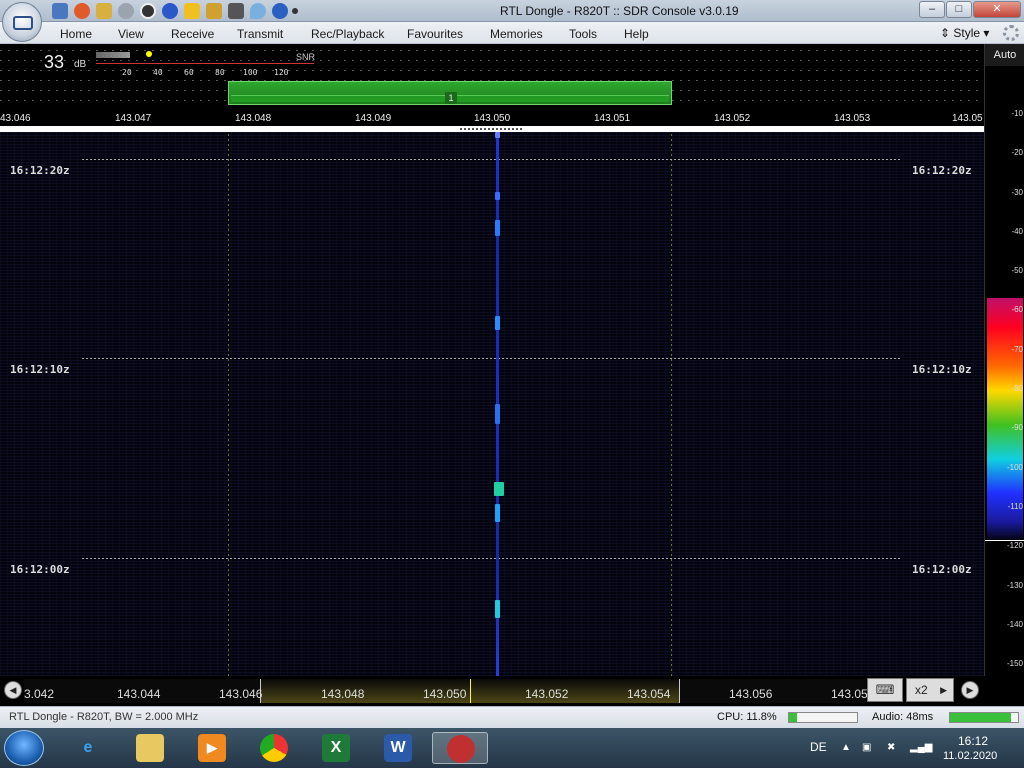  What do you see at coordinates (150, 748) in the screenshot?
I see `taskbar-explorer` at bounding box center [150, 748].